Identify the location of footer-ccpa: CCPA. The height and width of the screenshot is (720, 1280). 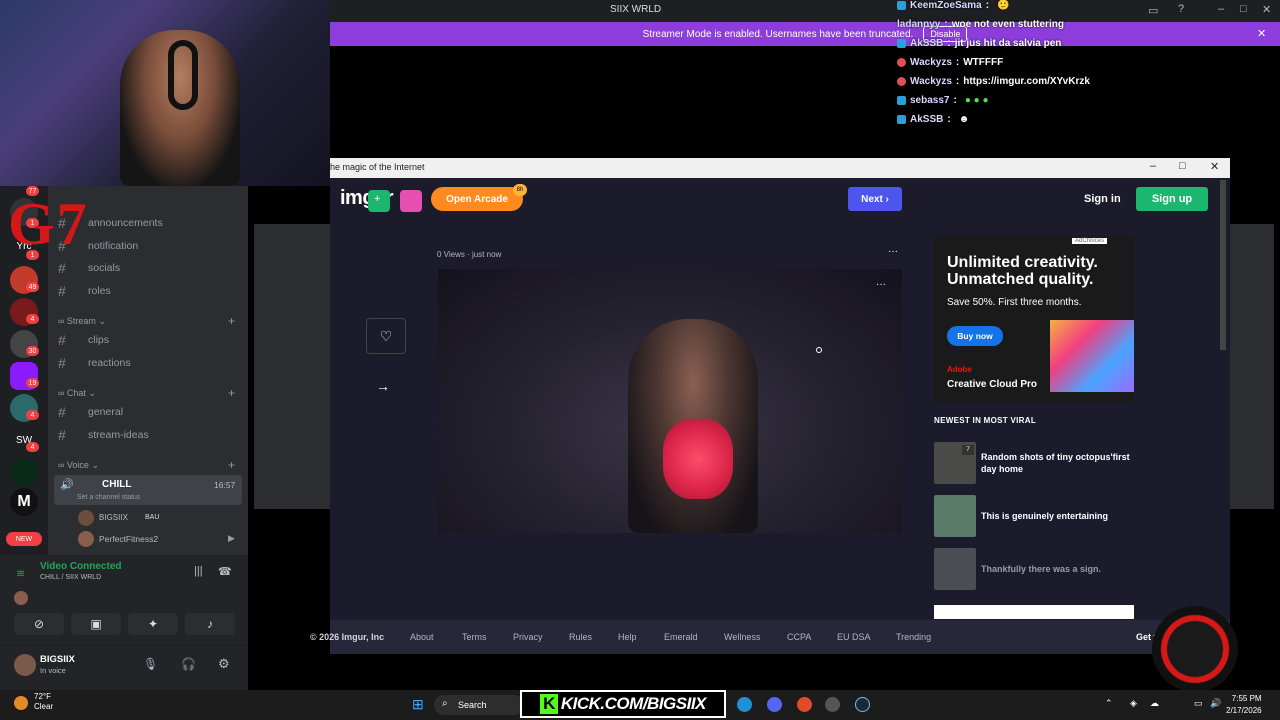
(799, 637).